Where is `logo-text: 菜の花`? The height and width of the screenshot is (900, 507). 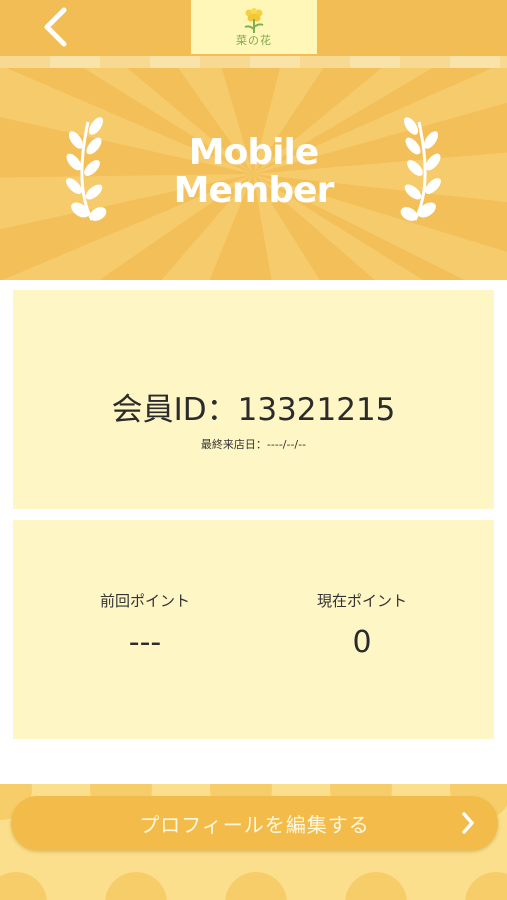
logo-text: 菜の花 is located at coordinates (254, 40).